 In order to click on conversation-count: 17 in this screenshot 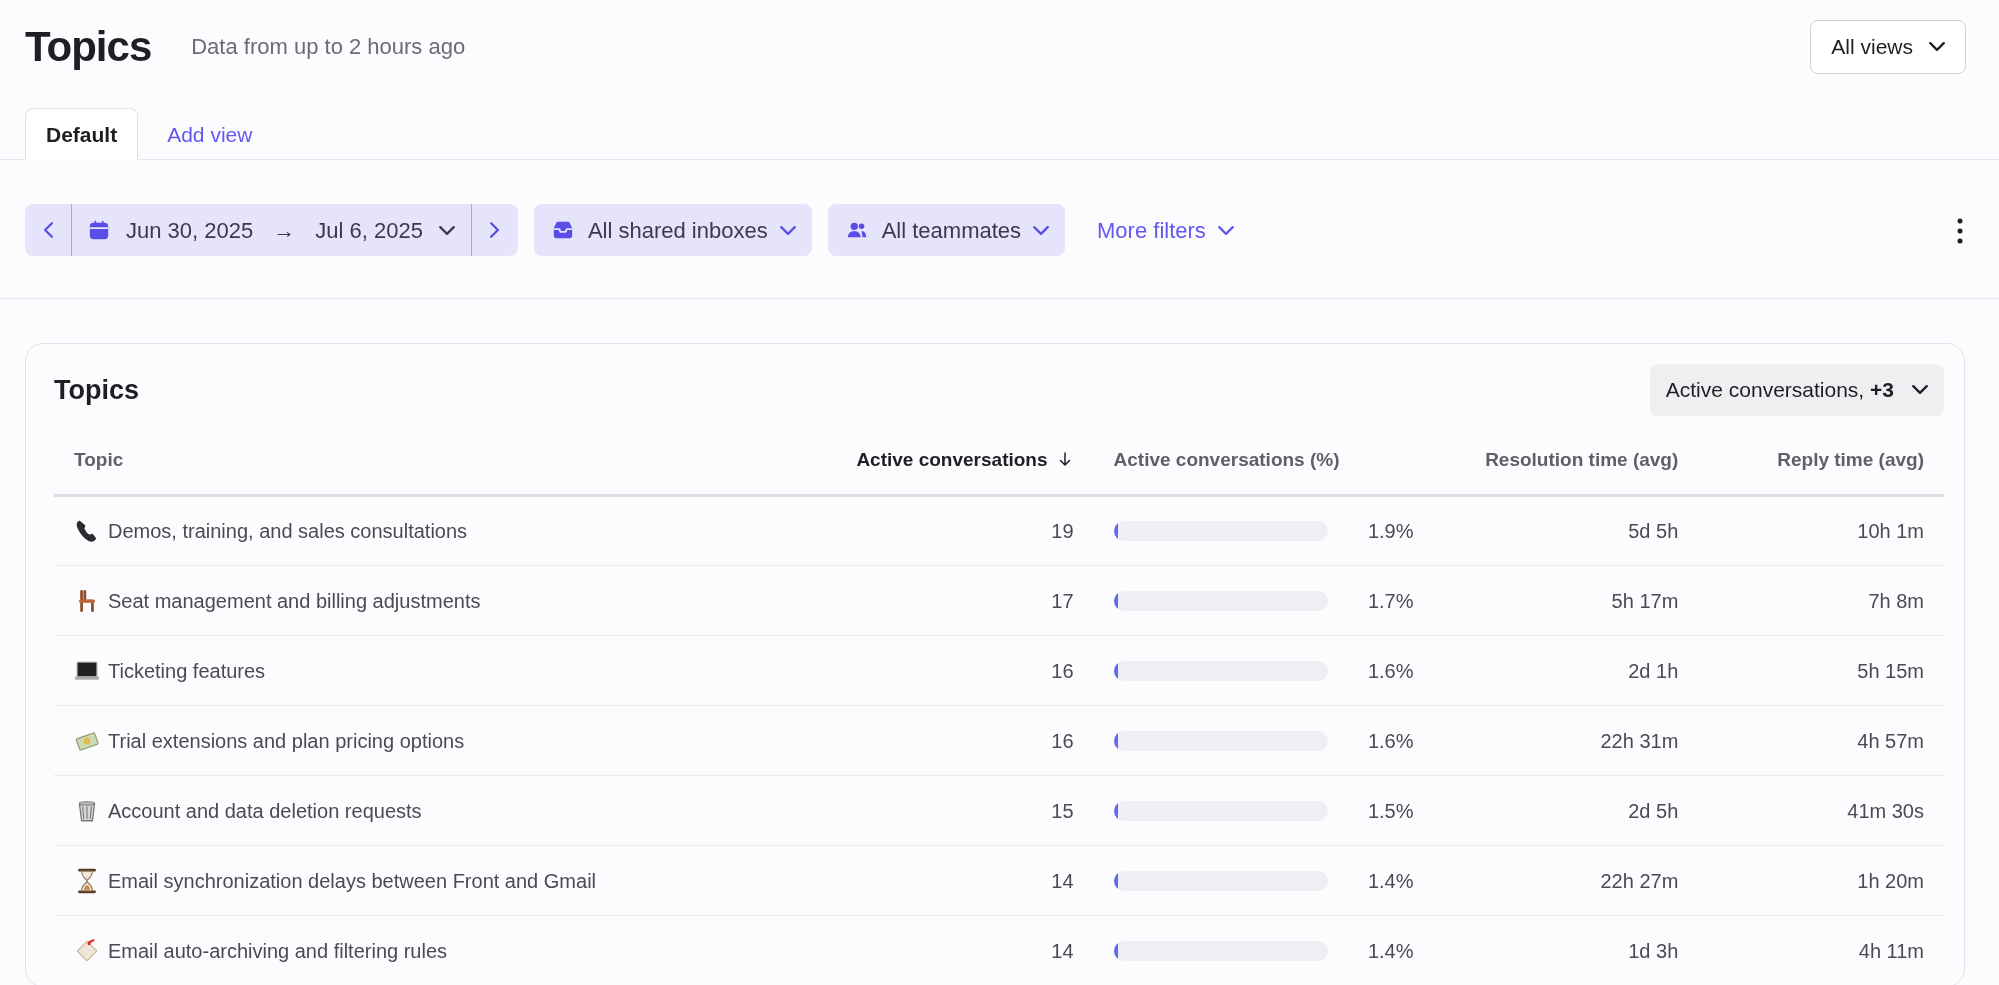, I will do `click(1062, 600)`.